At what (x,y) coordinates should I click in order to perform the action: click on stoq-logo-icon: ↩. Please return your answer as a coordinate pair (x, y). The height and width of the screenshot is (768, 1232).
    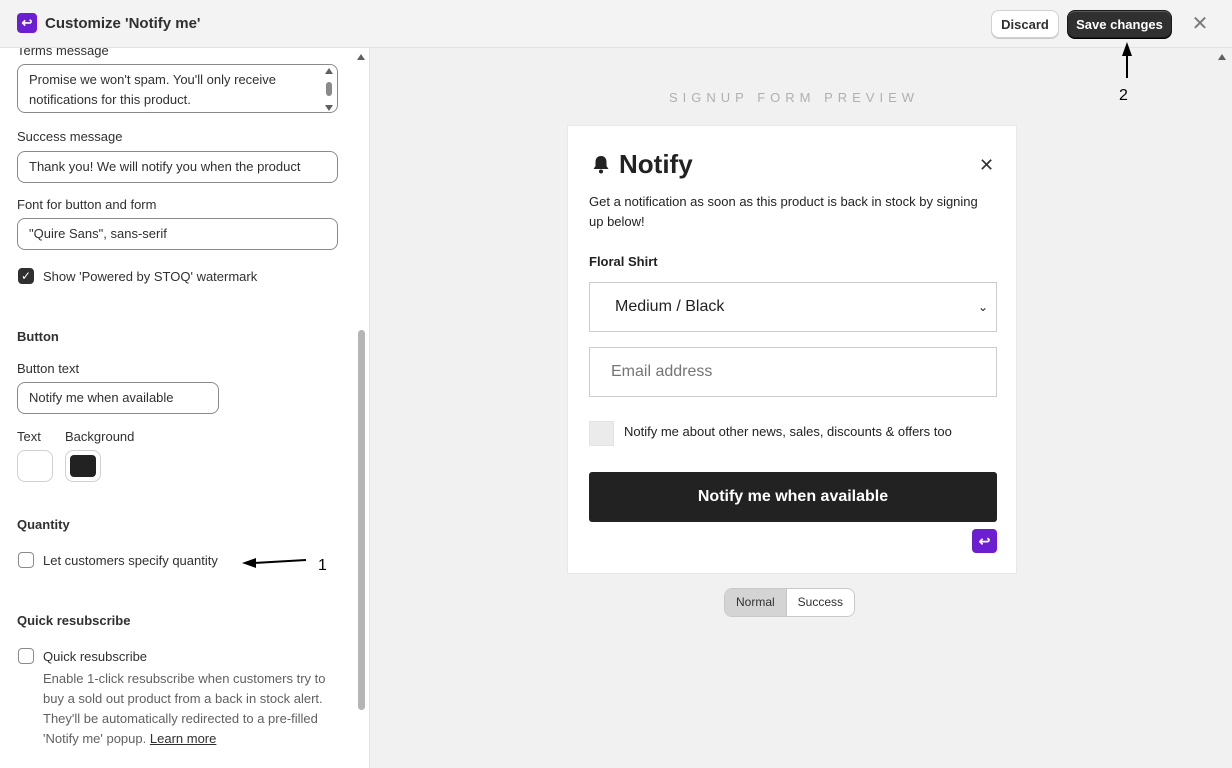
    Looking at the image, I should click on (984, 541).